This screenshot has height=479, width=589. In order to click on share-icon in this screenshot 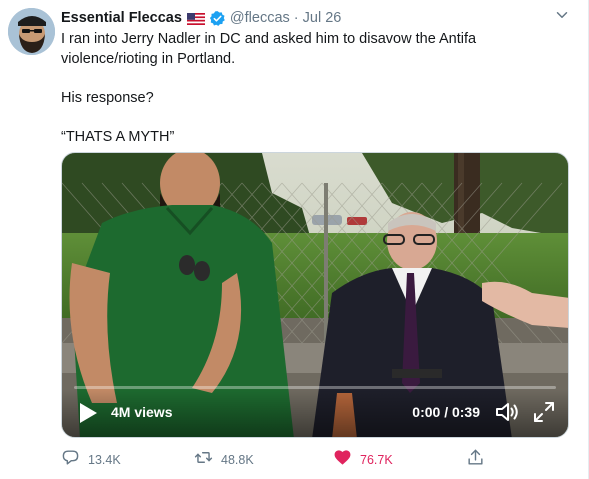, I will do `click(475, 460)`.